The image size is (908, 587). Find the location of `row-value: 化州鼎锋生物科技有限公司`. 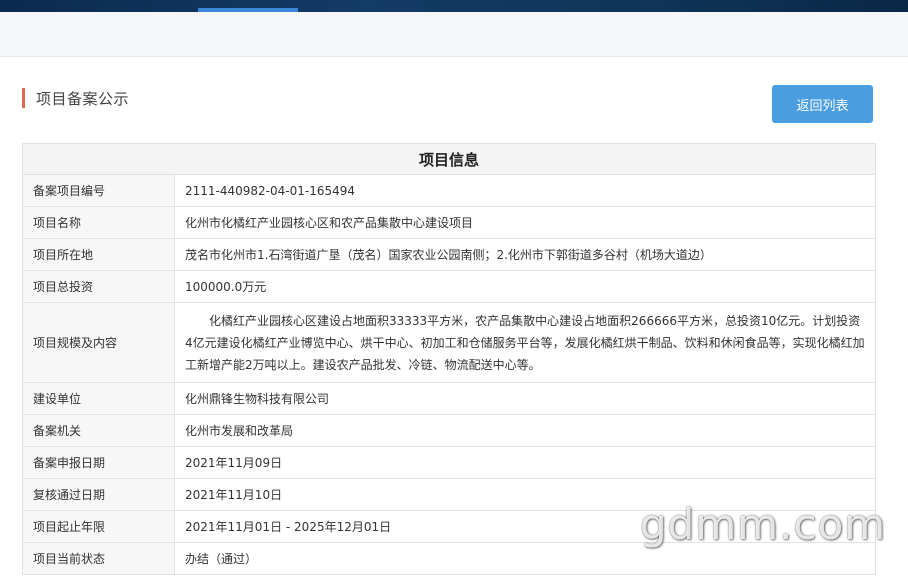

row-value: 化州鼎锋生物科技有限公司 is located at coordinates (525, 398).